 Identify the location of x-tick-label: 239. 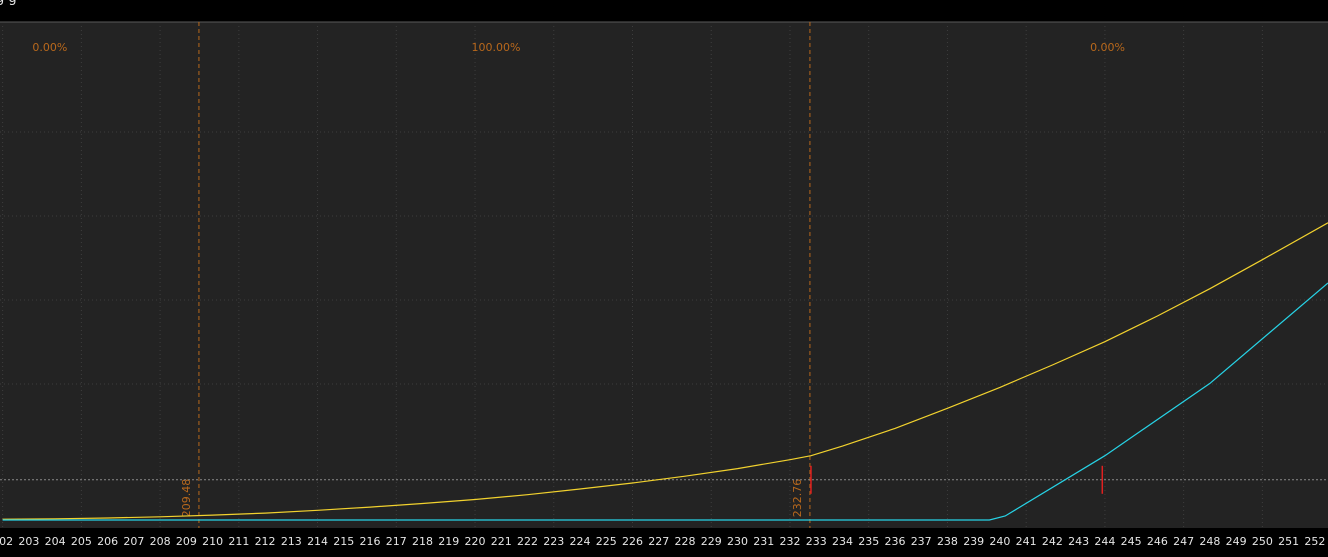
(973, 541).